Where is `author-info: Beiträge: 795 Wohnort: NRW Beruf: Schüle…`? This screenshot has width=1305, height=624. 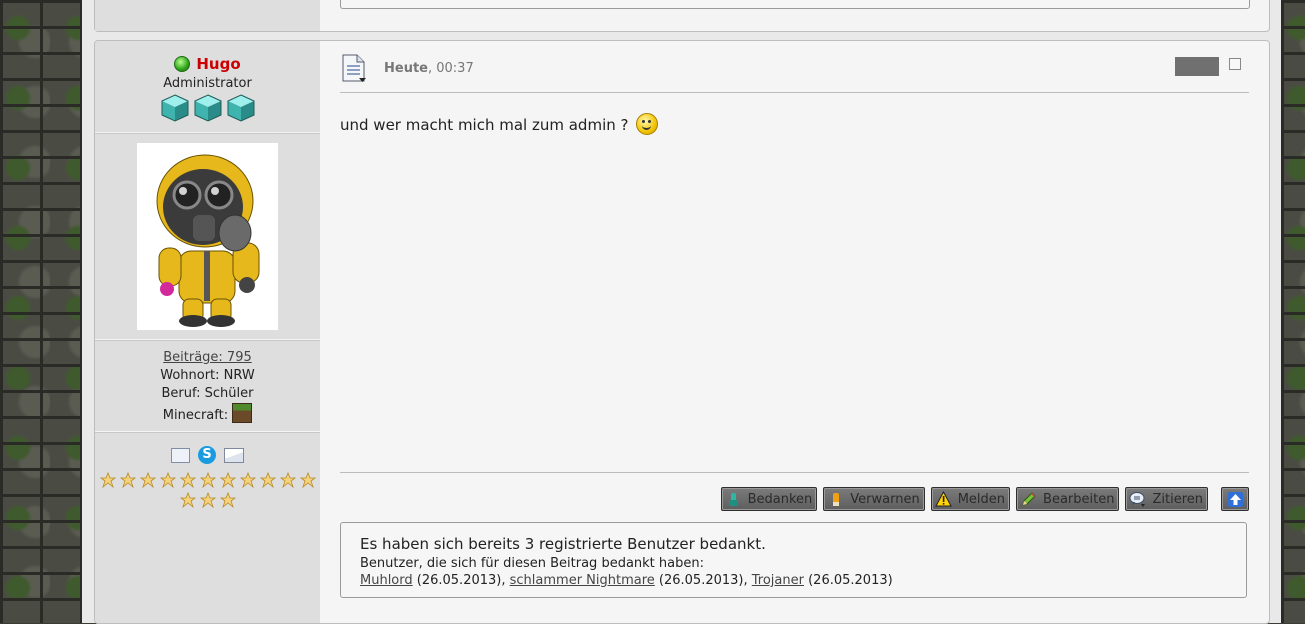 author-info: Beiträge: 795 Wohnort: NRW Beruf: Schüle… is located at coordinates (207, 386).